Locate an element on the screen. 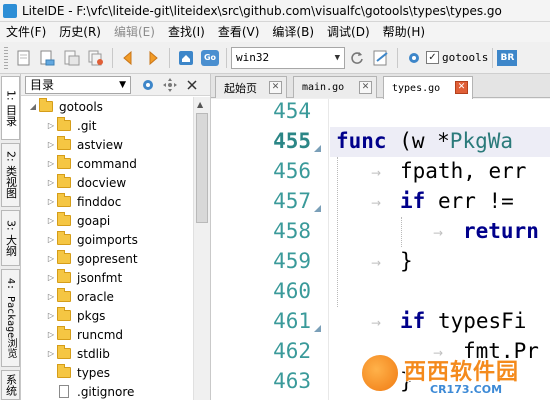  new-file-icon is located at coordinates (24, 58).